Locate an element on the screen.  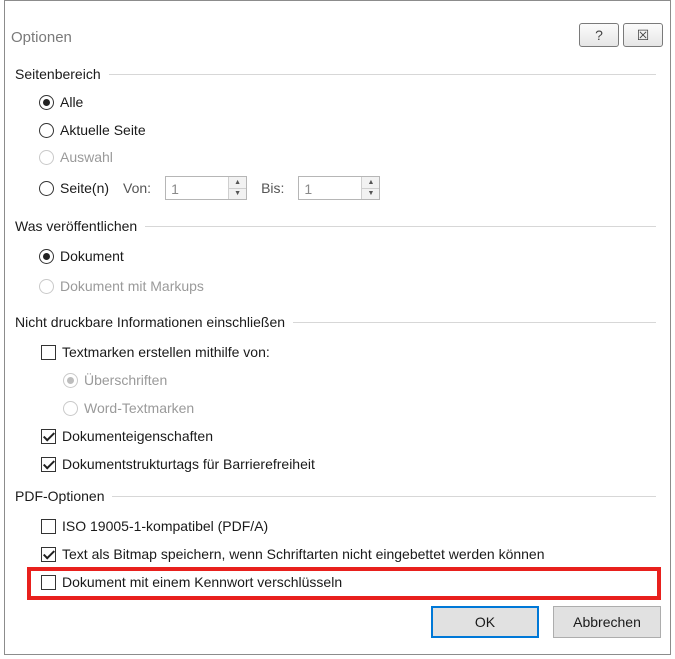
radio-ueberschriften: Überschriften is located at coordinates (115, 380).